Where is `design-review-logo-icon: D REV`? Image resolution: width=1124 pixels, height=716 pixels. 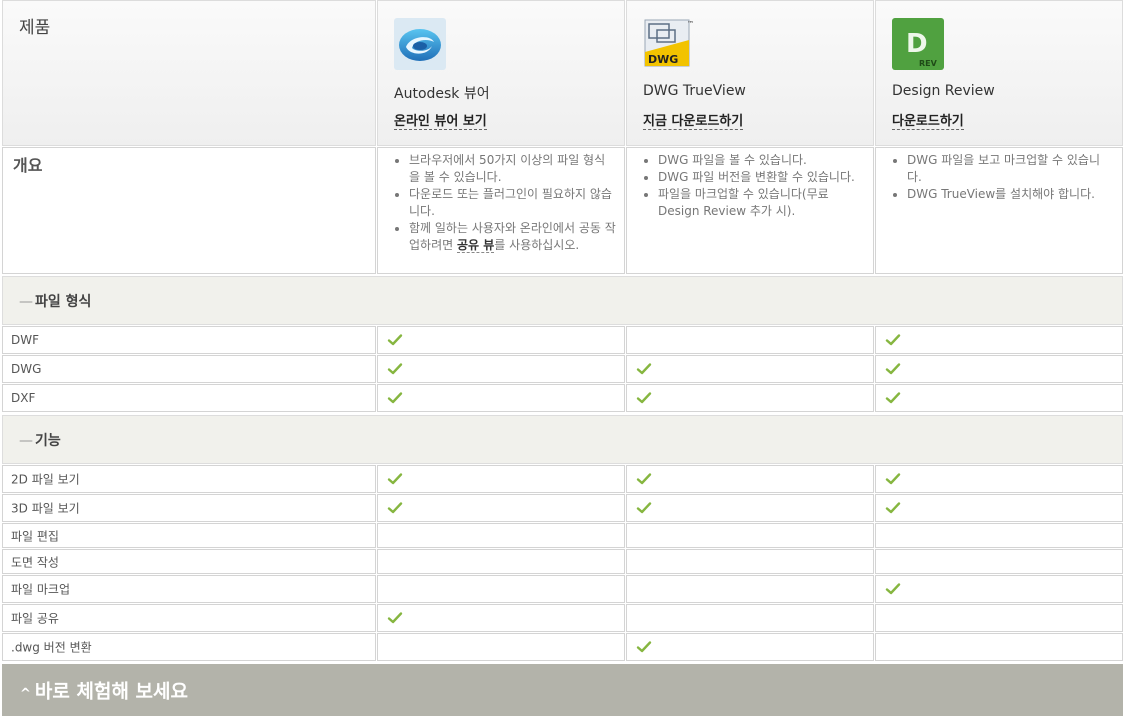 design-review-logo-icon: D REV is located at coordinates (918, 44).